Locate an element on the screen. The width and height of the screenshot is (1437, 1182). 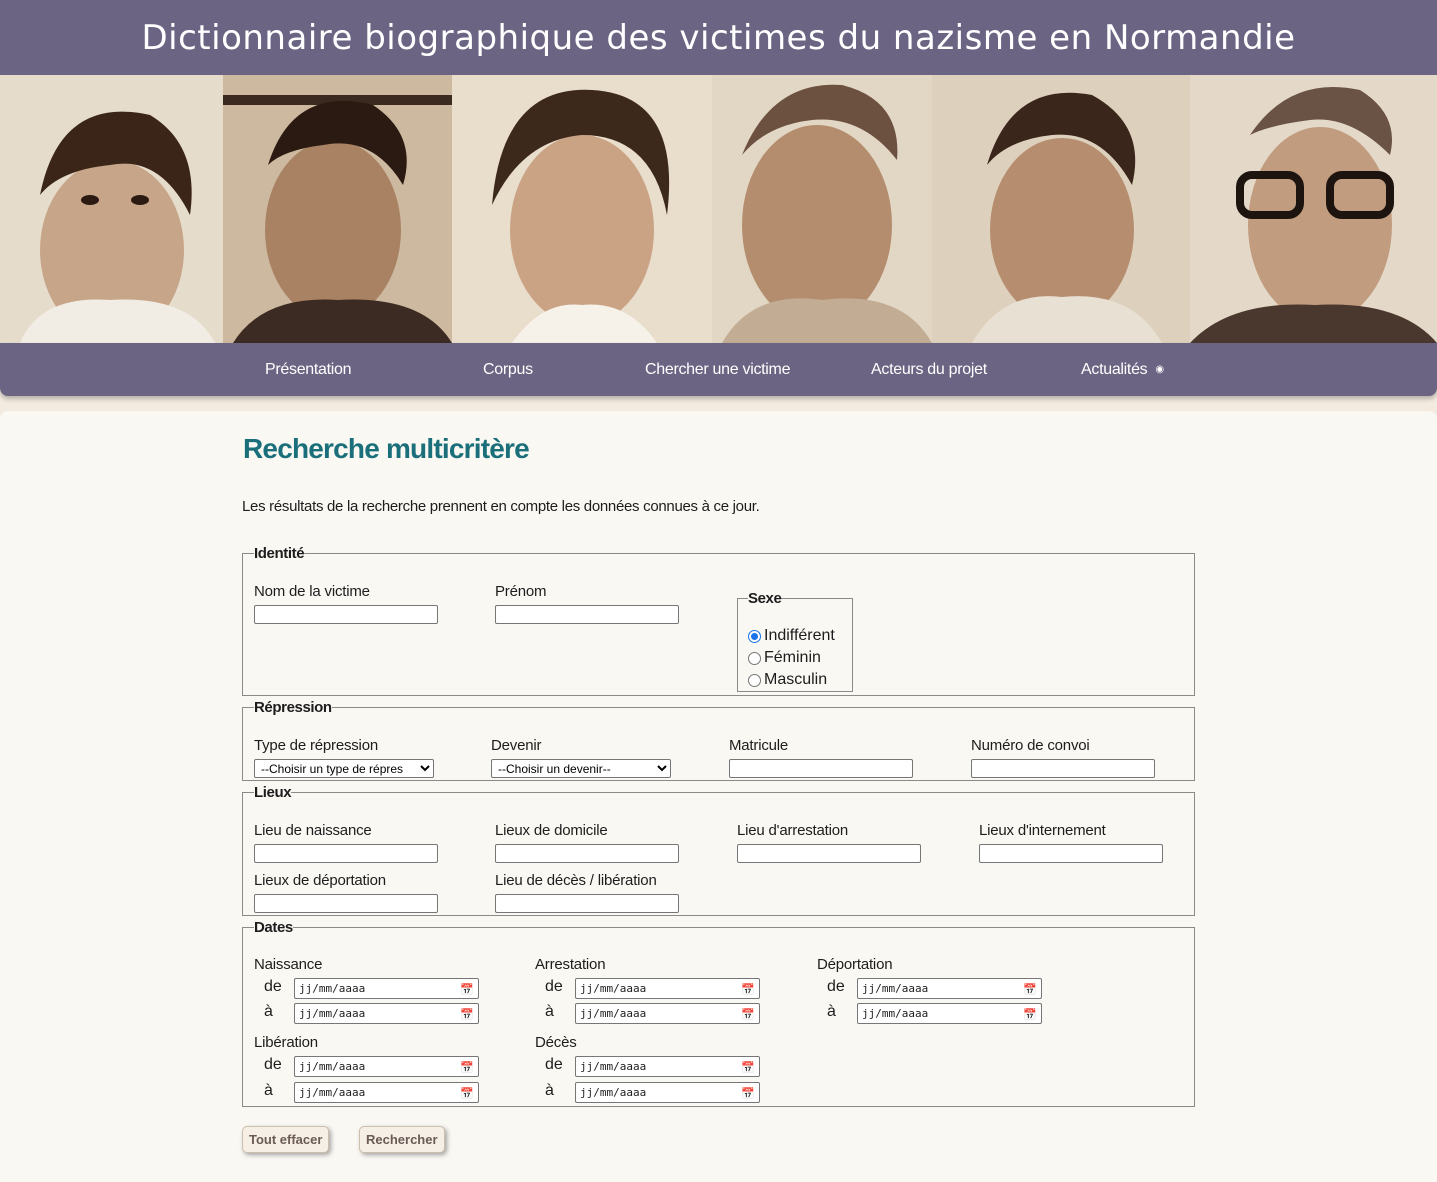
arrestation-label: Arrestation is located at coordinates (570, 964).